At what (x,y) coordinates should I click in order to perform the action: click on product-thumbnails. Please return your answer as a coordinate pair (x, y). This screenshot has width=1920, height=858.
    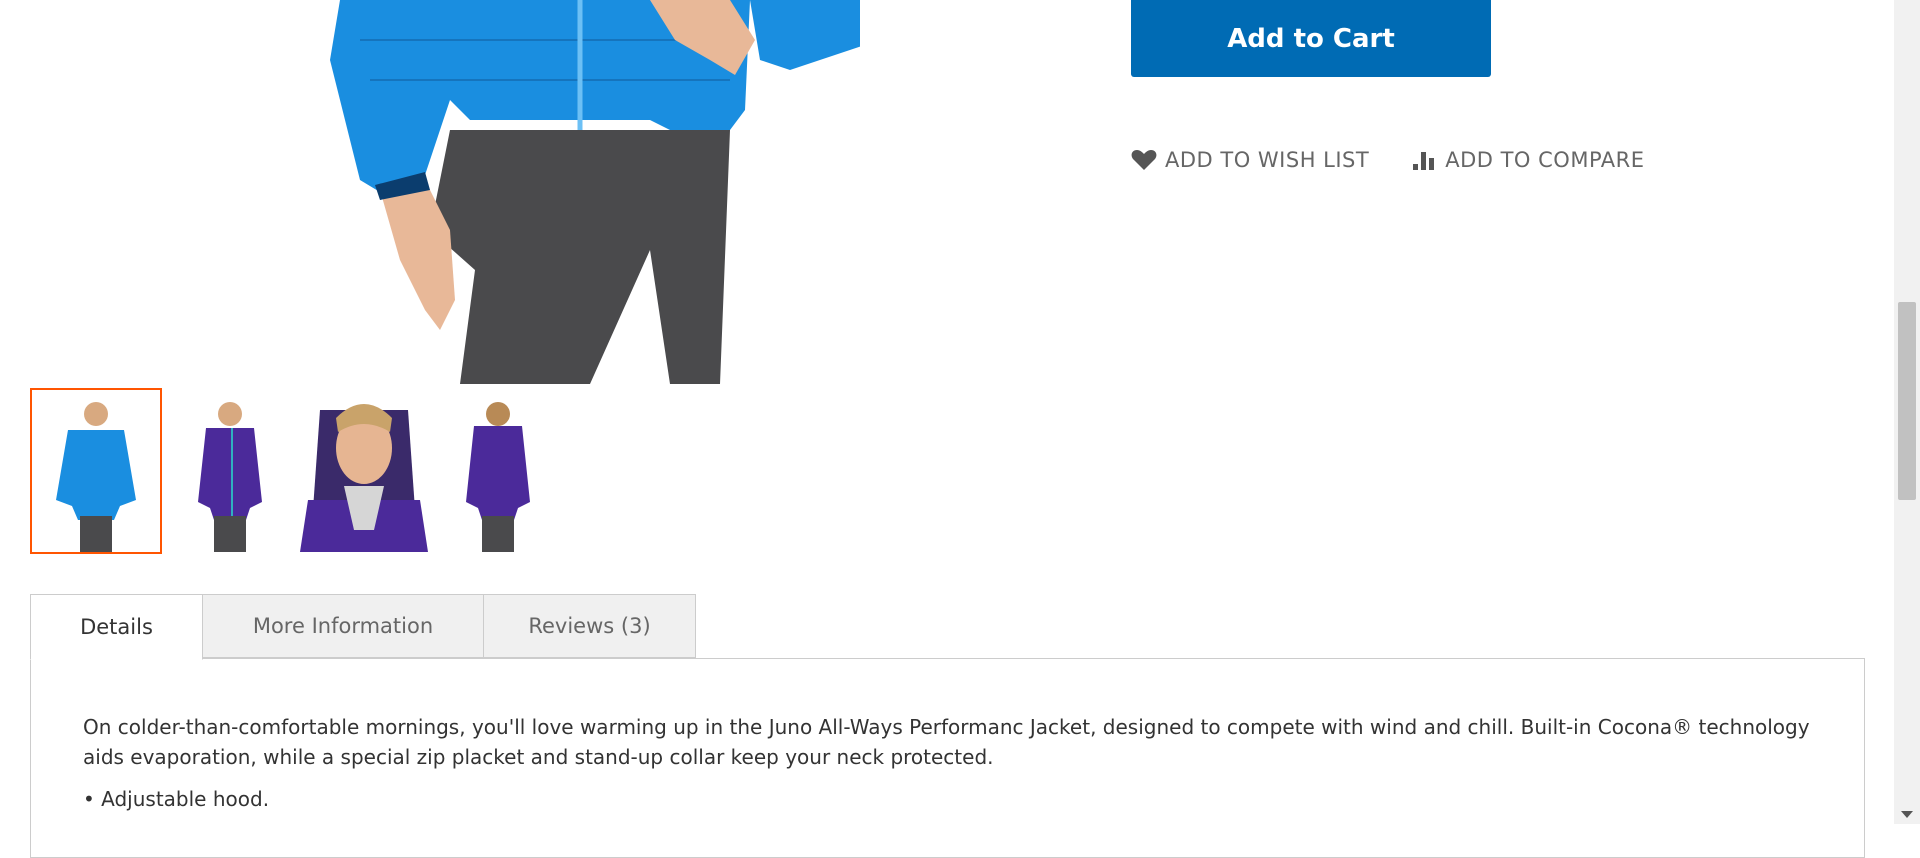
    Looking at the image, I should click on (298, 471).